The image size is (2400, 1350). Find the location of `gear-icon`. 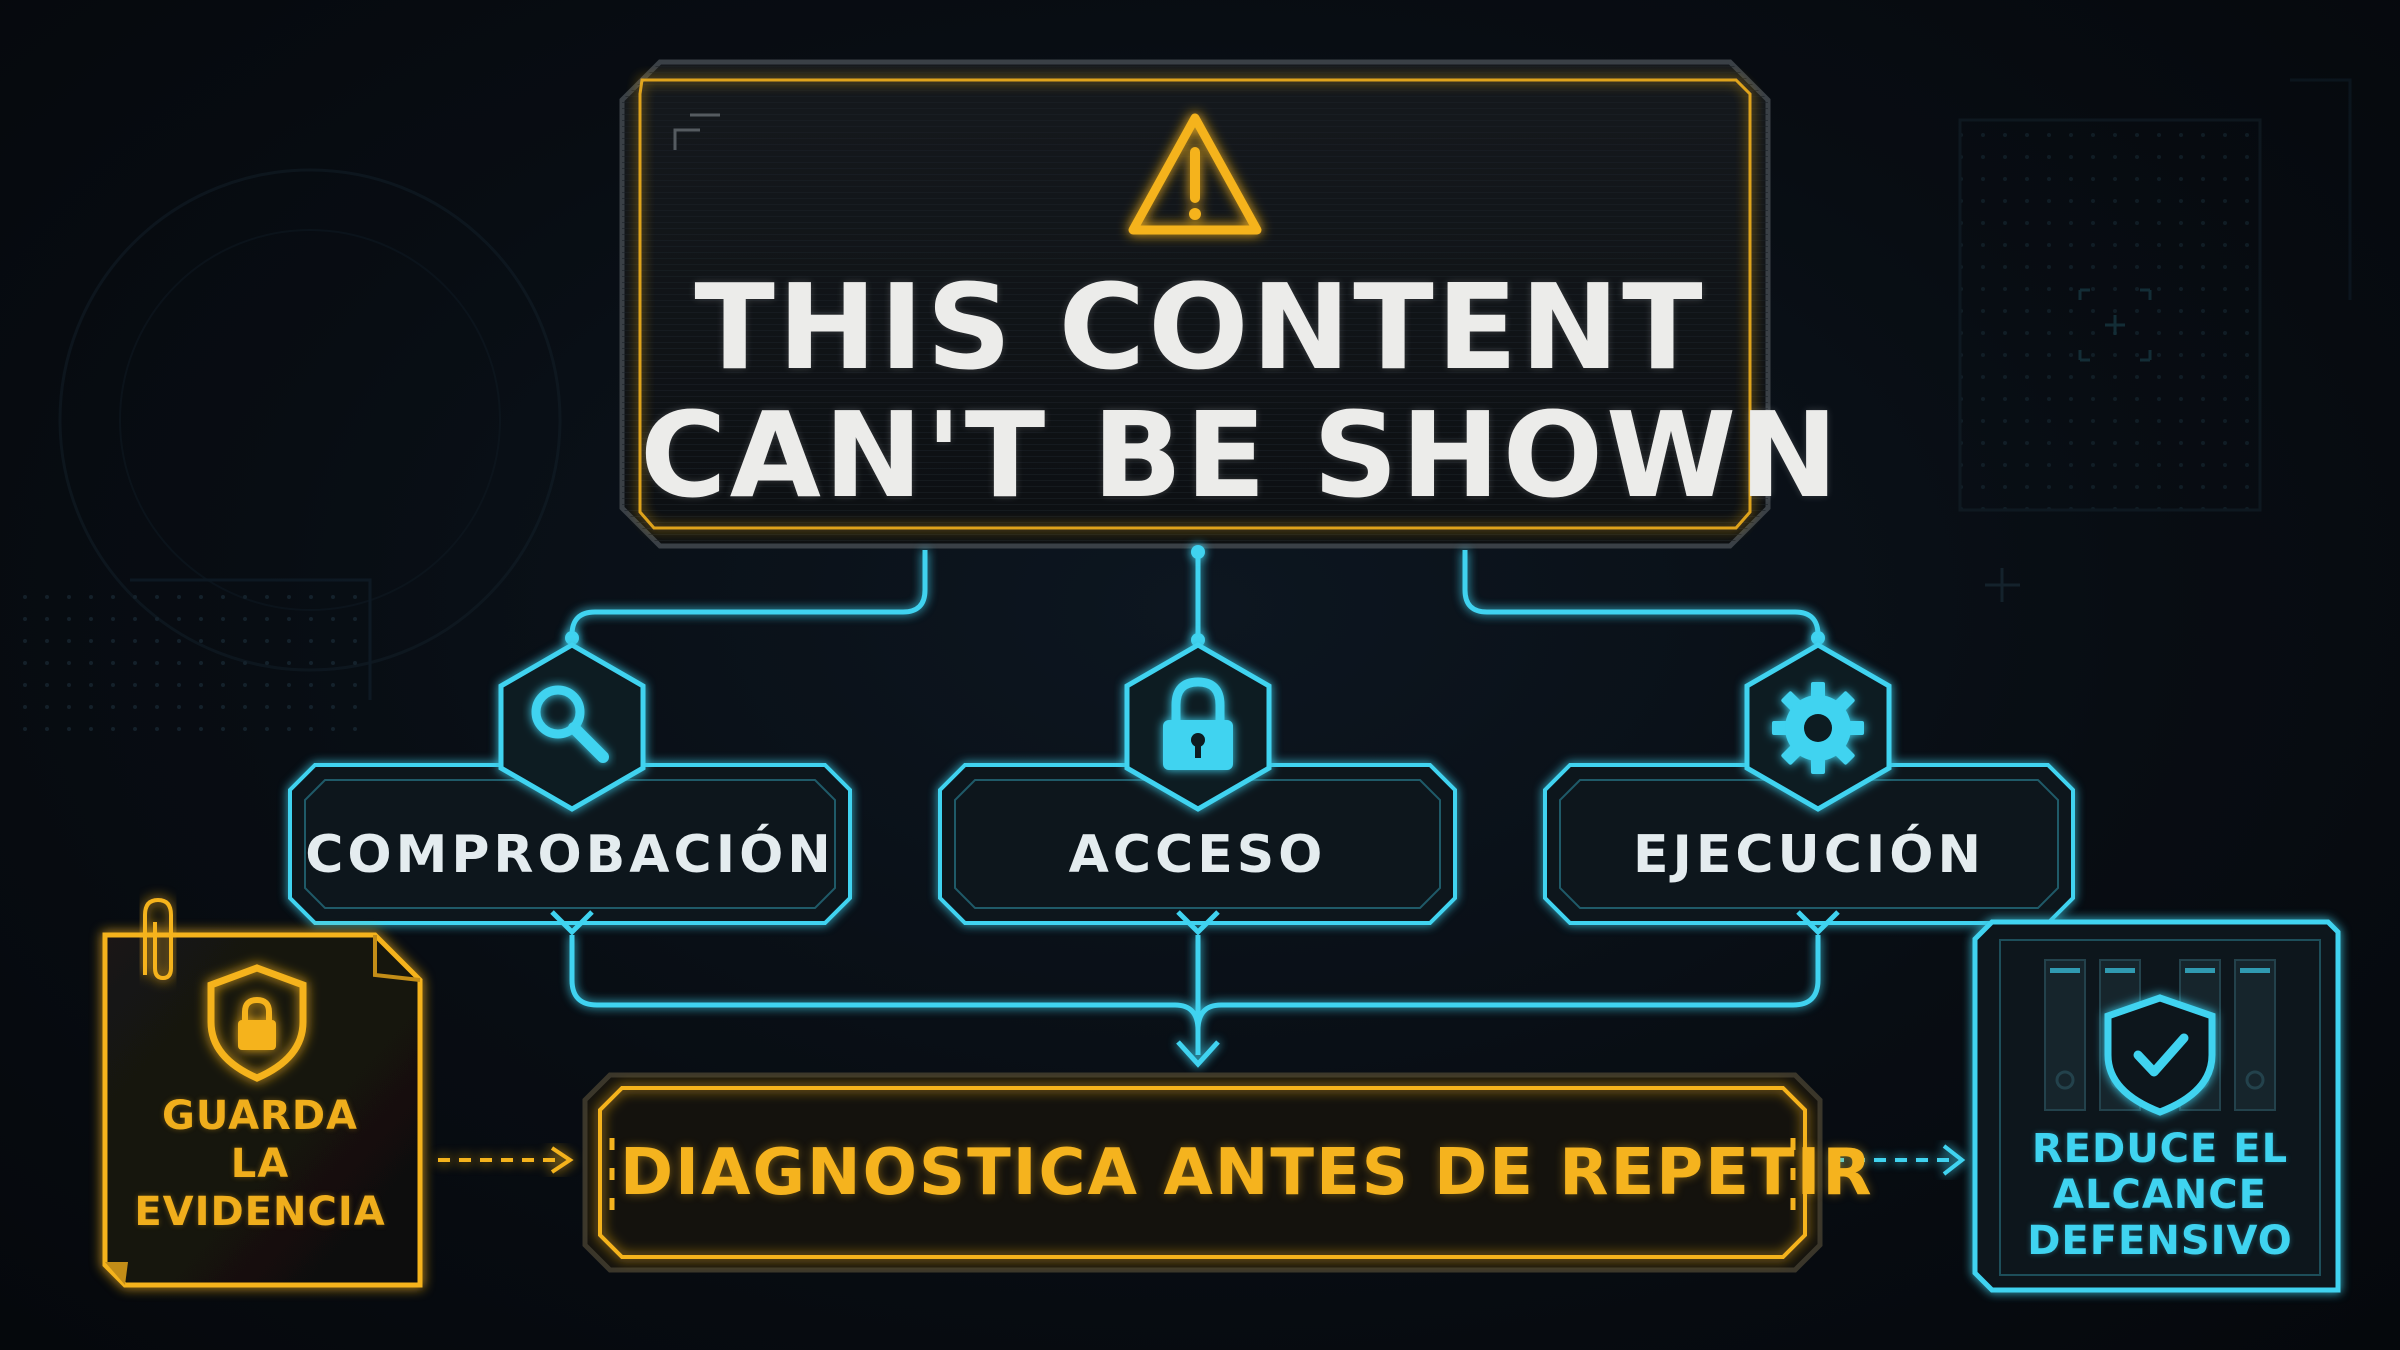

gear-icon is located at coordinates (1818, 728).